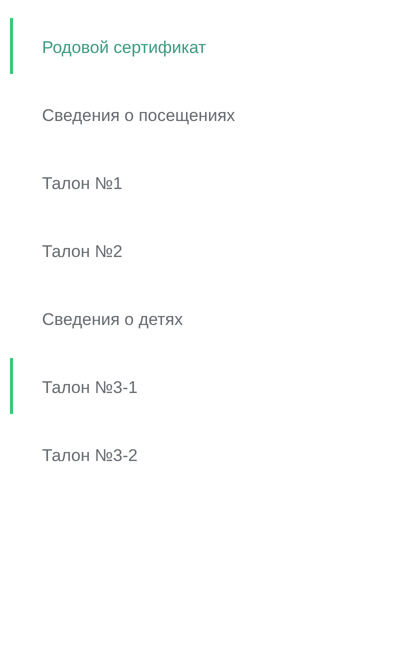  What do you see at coordinates (82, 252) in the screenshot?
I see `menu-item: Талон №2` at bounding box center [82, 252].